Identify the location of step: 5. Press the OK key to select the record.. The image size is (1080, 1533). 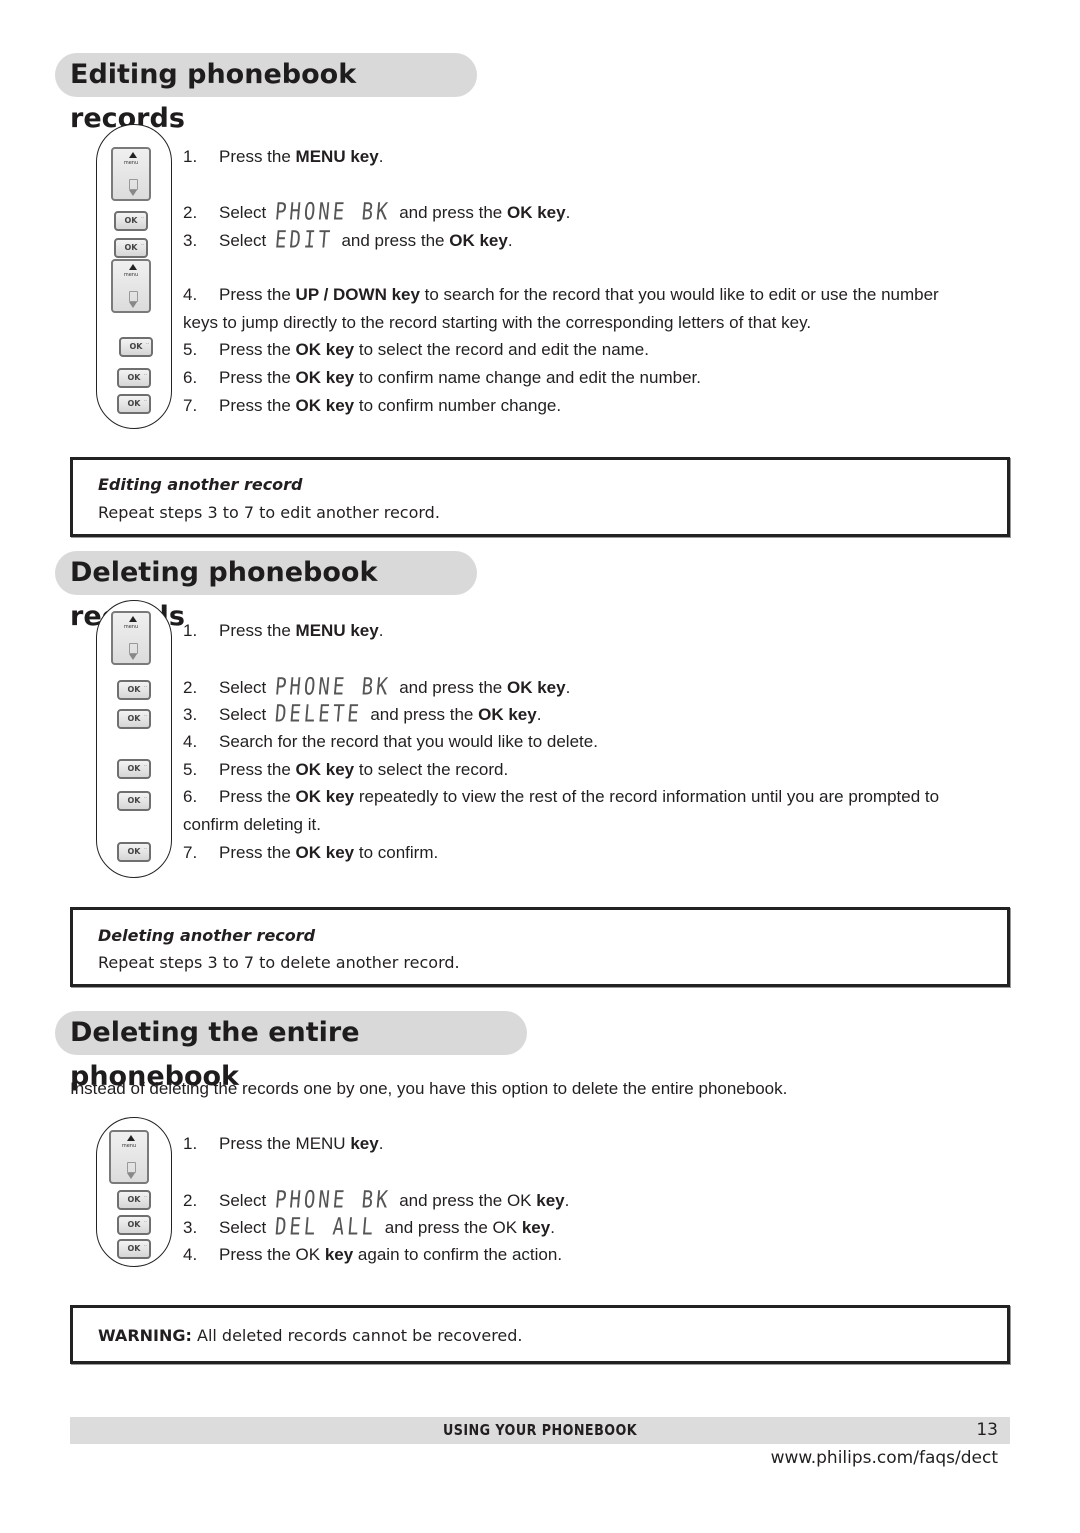
(346, 769).